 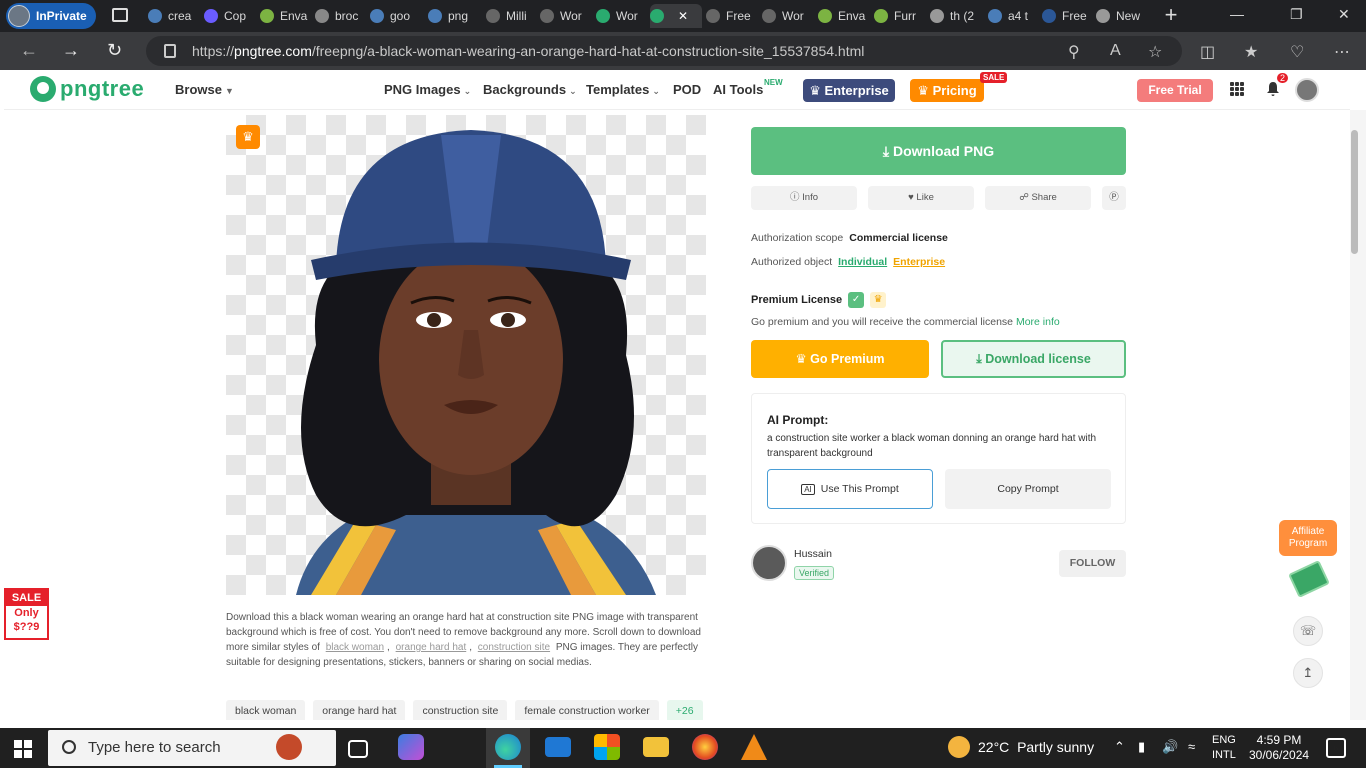 What do you see at coordinates (1155, 52) in the screenshot?
I see `favorite-star-icon: ☆` at bounding box center [1155, 52].